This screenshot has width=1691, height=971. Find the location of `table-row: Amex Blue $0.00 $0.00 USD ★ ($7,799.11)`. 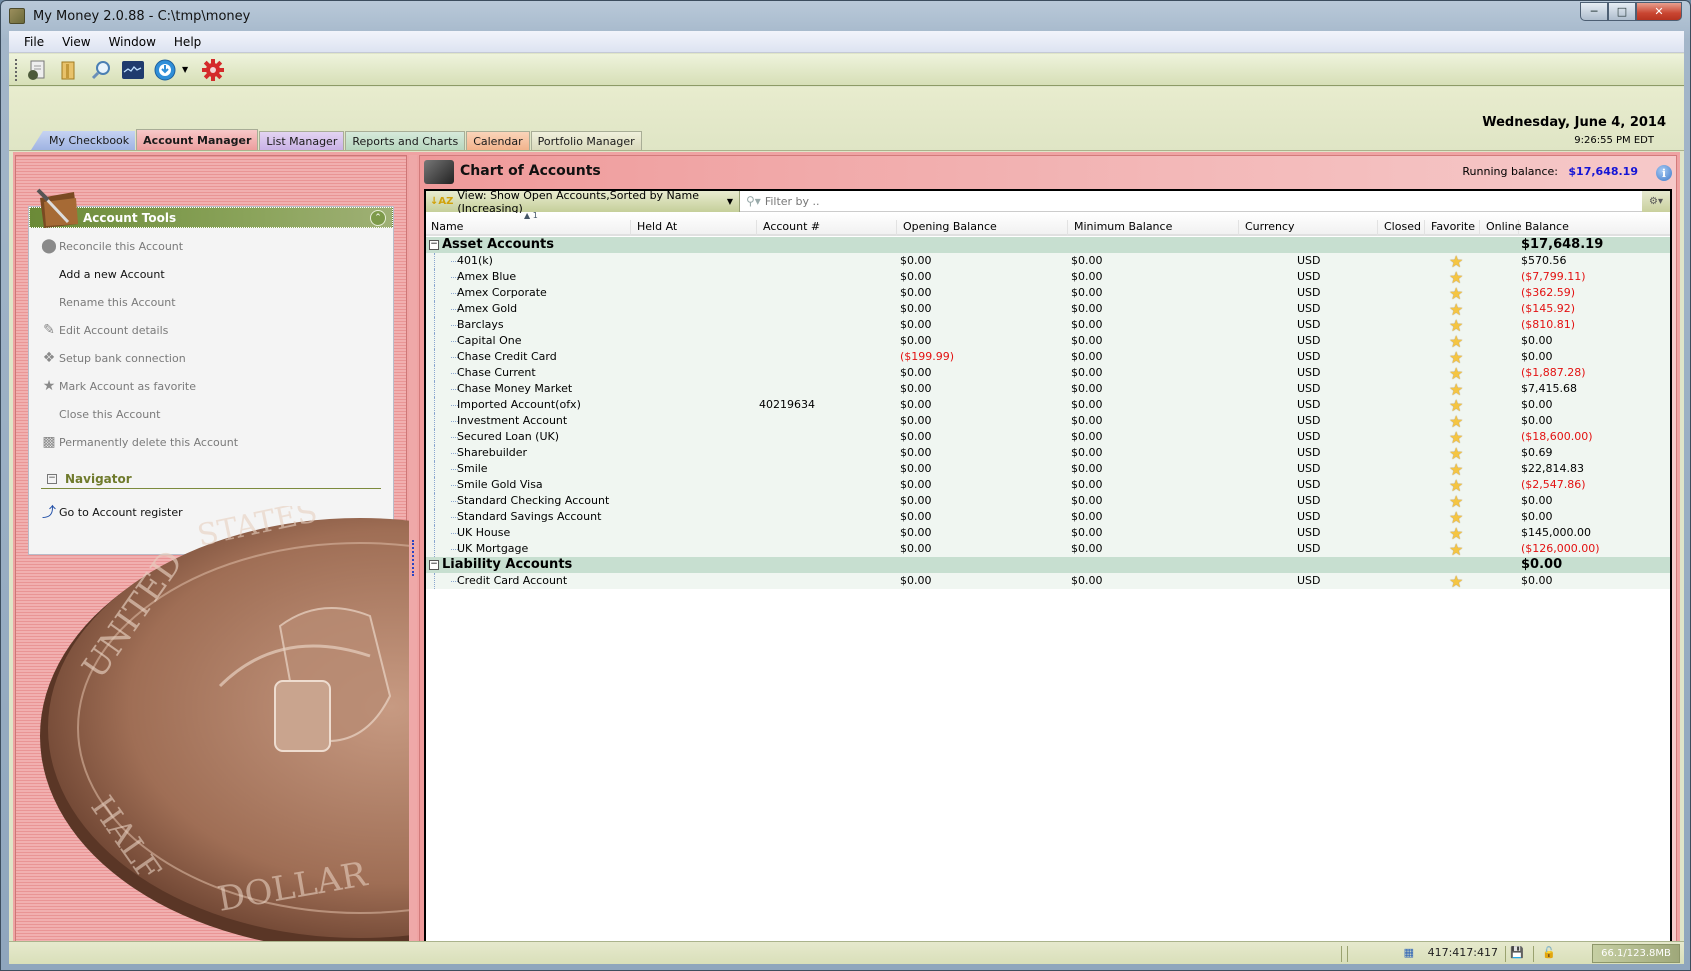

table-row: Amex Blue $0.00 $0.00 USD ★ ($7,799.11) is located at coordinates (1048, 277).